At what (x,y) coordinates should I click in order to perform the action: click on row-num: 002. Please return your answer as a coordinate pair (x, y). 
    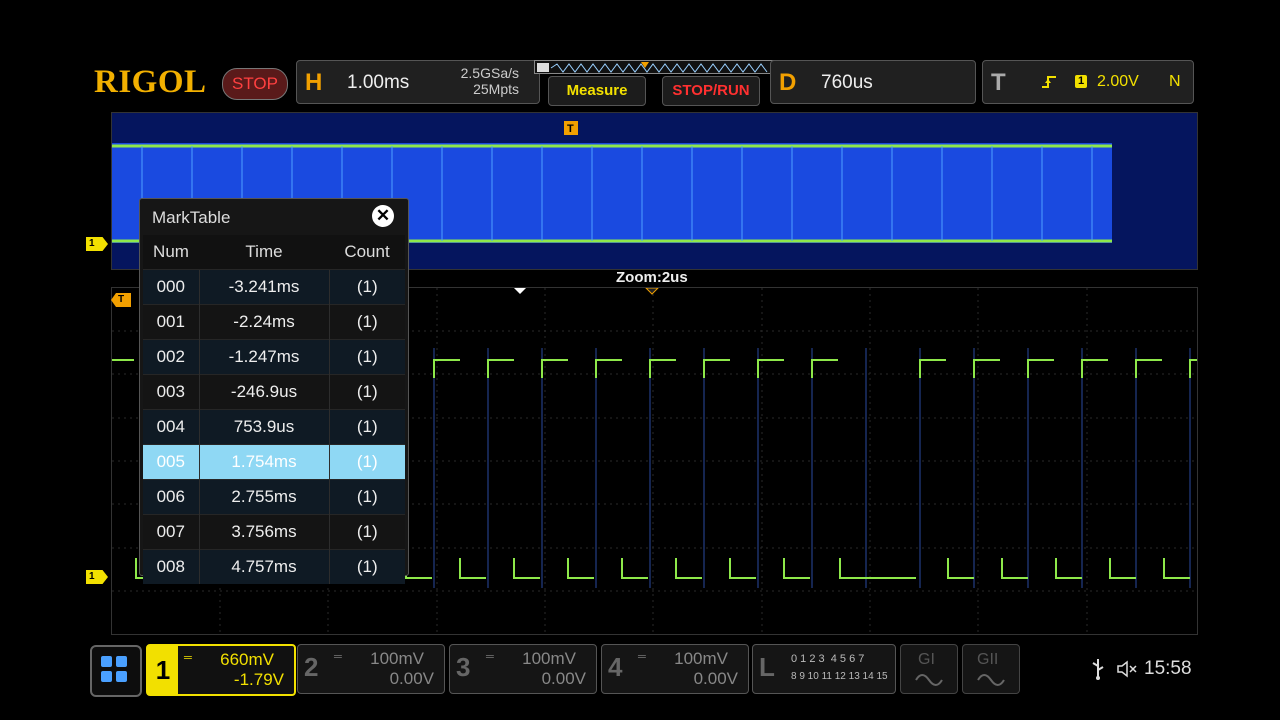
    Looking at the image, I should click on (171, 357).